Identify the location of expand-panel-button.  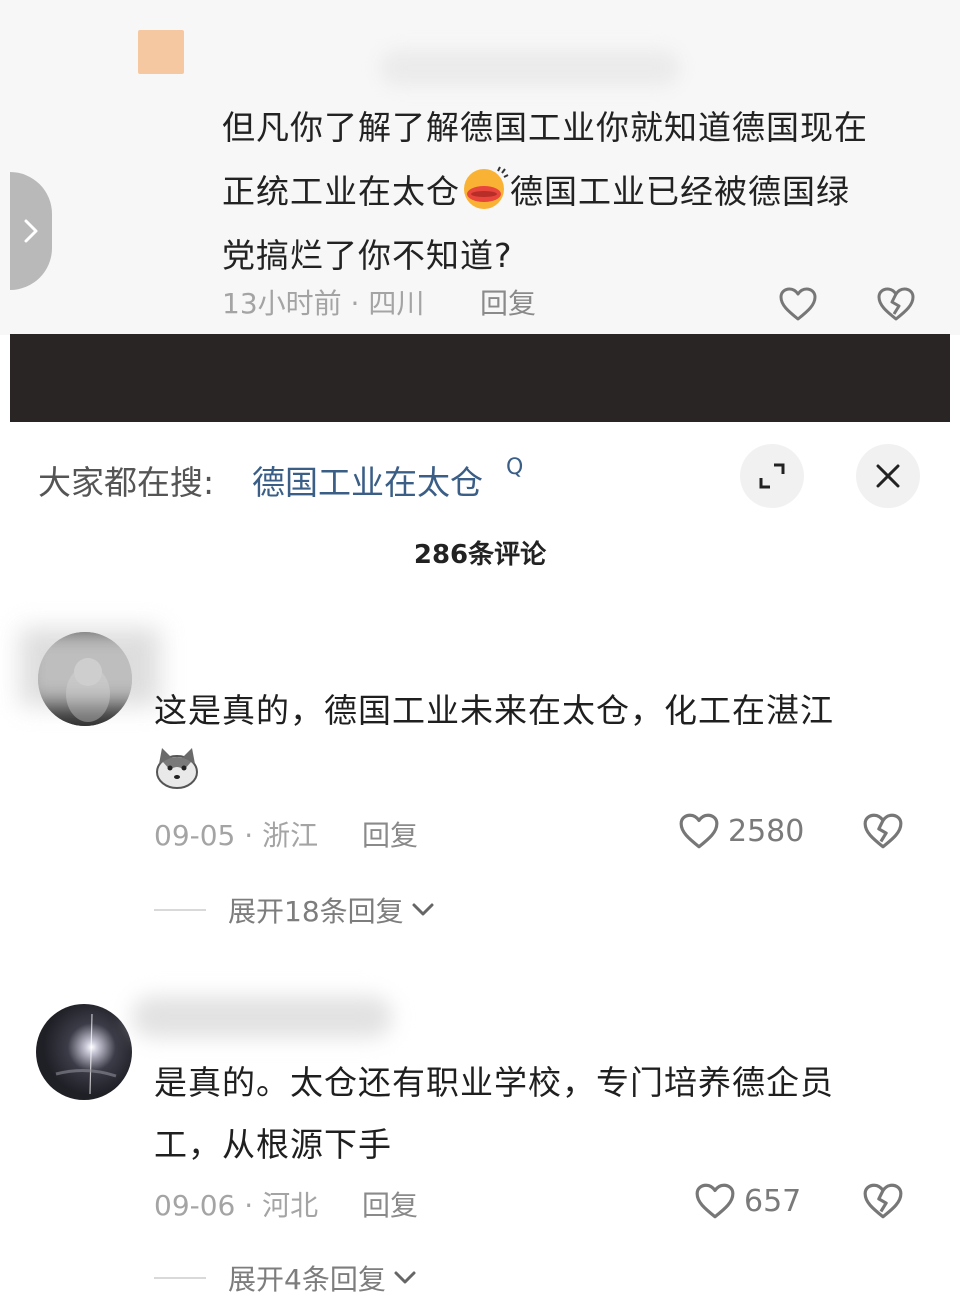
(772, 476).